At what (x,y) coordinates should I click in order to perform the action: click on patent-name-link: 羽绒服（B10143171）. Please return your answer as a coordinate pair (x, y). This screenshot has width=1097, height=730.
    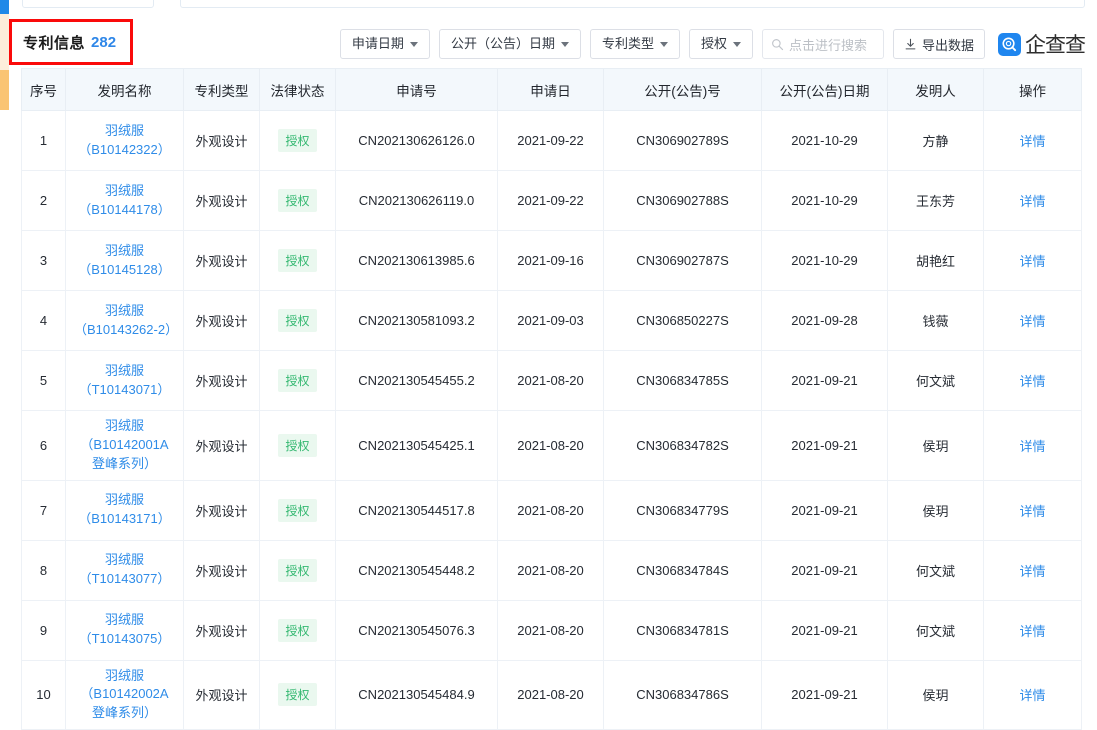
    Looking at the image, I should click on (124, 509).